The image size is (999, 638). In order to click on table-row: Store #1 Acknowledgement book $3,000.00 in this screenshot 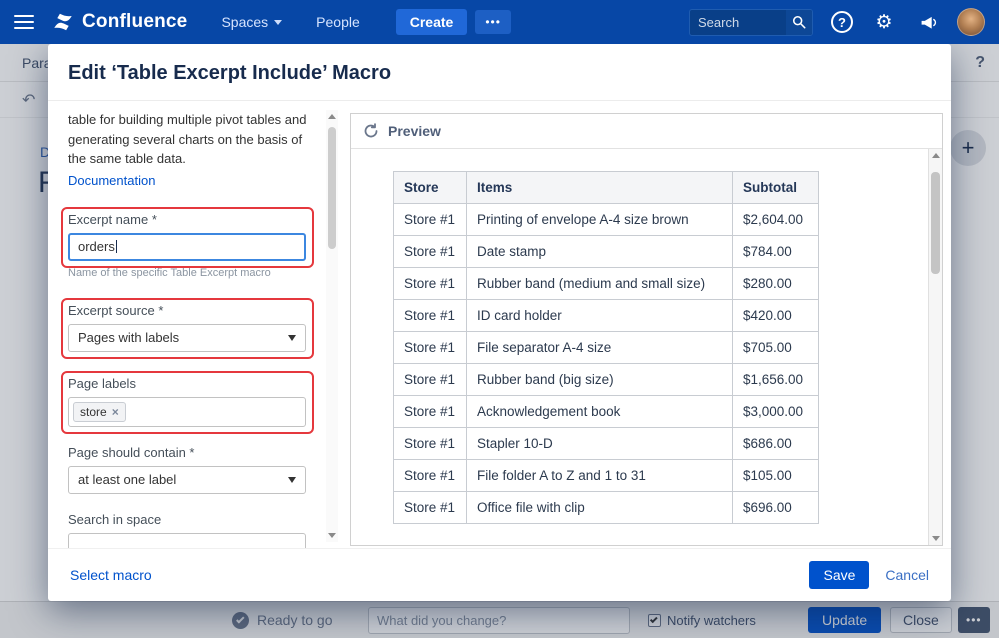, I will do `click(606, 411)`.